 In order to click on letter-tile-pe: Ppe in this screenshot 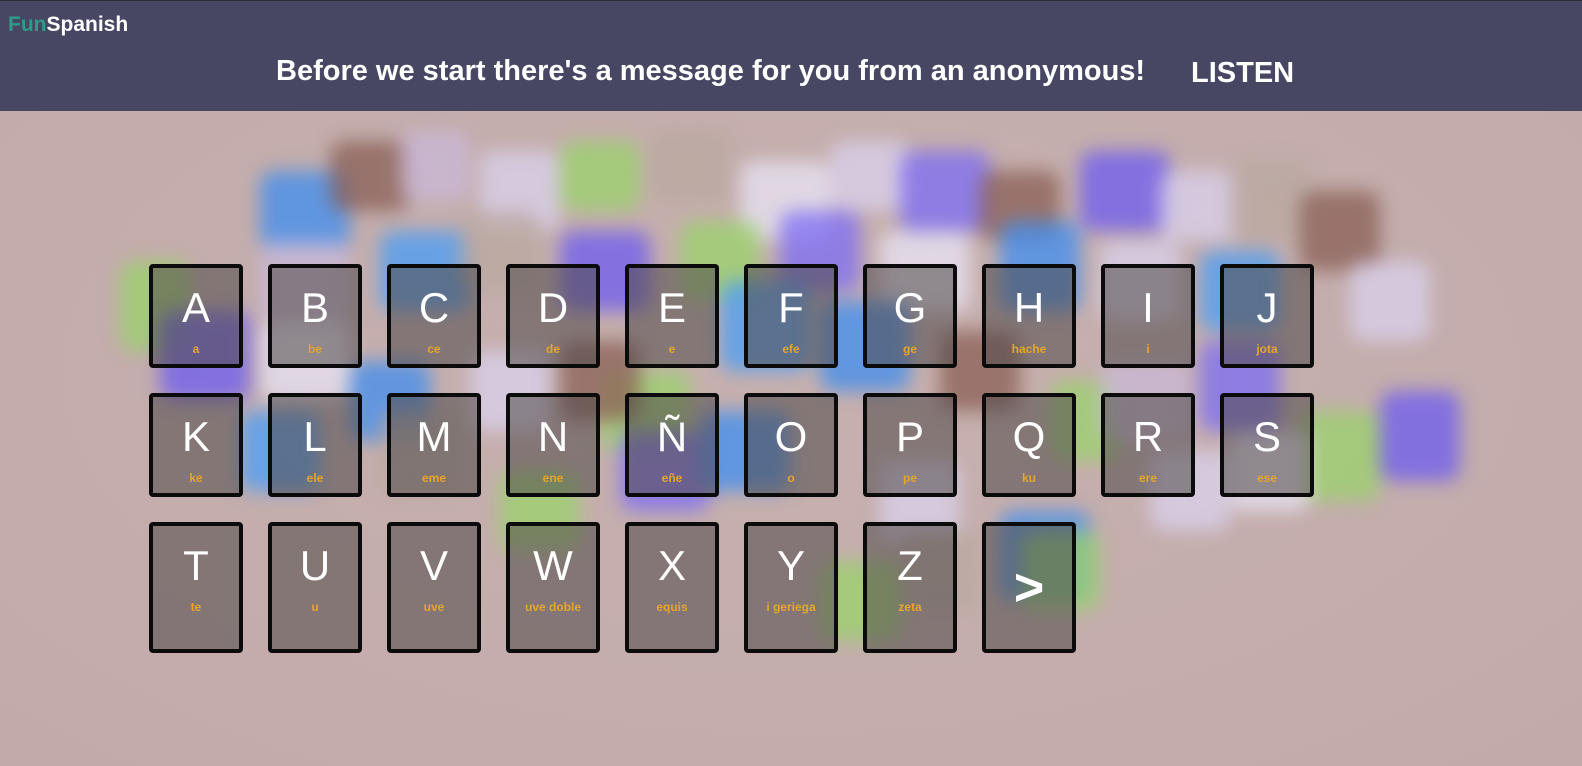, I will do `click(910, 445)`.